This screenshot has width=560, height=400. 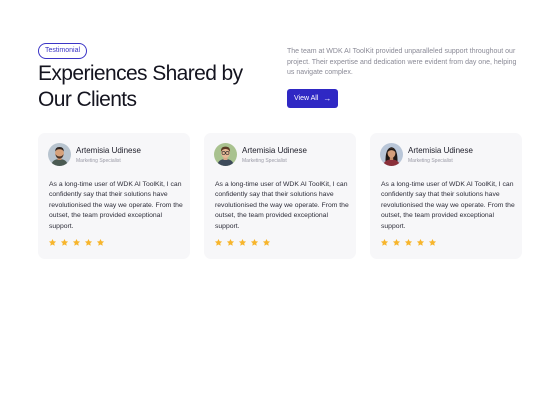 What do you see at coordinates (140, 86) in the screenshot?
I see `section-title: Experiences Shared by Our Clients` at bounding box center [140, 86].